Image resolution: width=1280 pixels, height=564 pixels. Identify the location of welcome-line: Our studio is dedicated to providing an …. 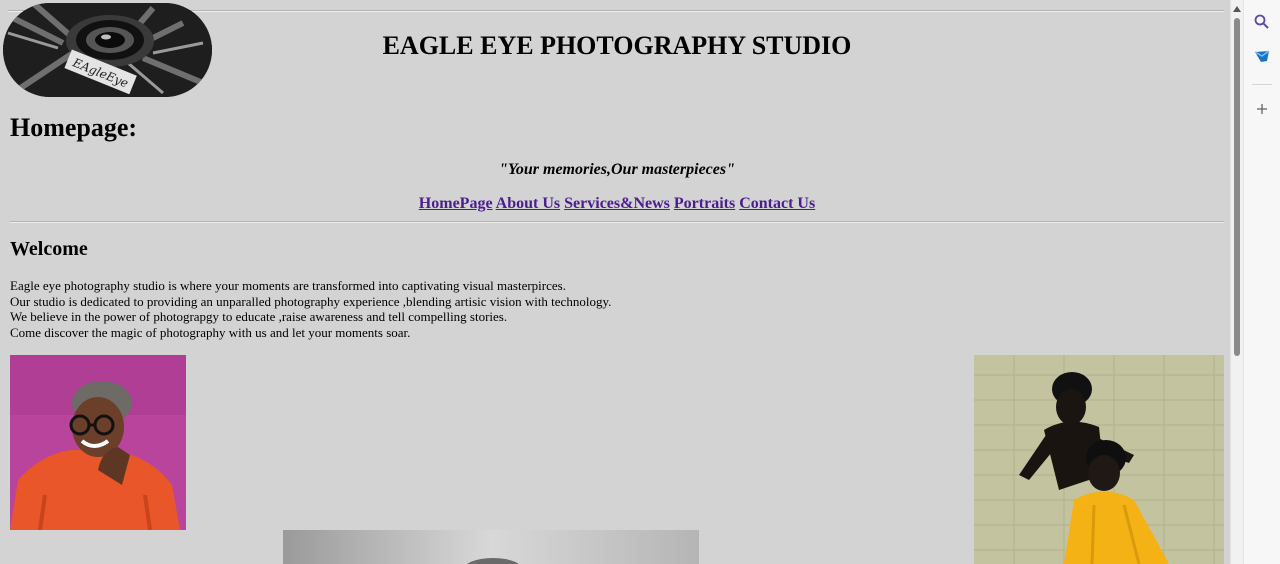
(311, 301).